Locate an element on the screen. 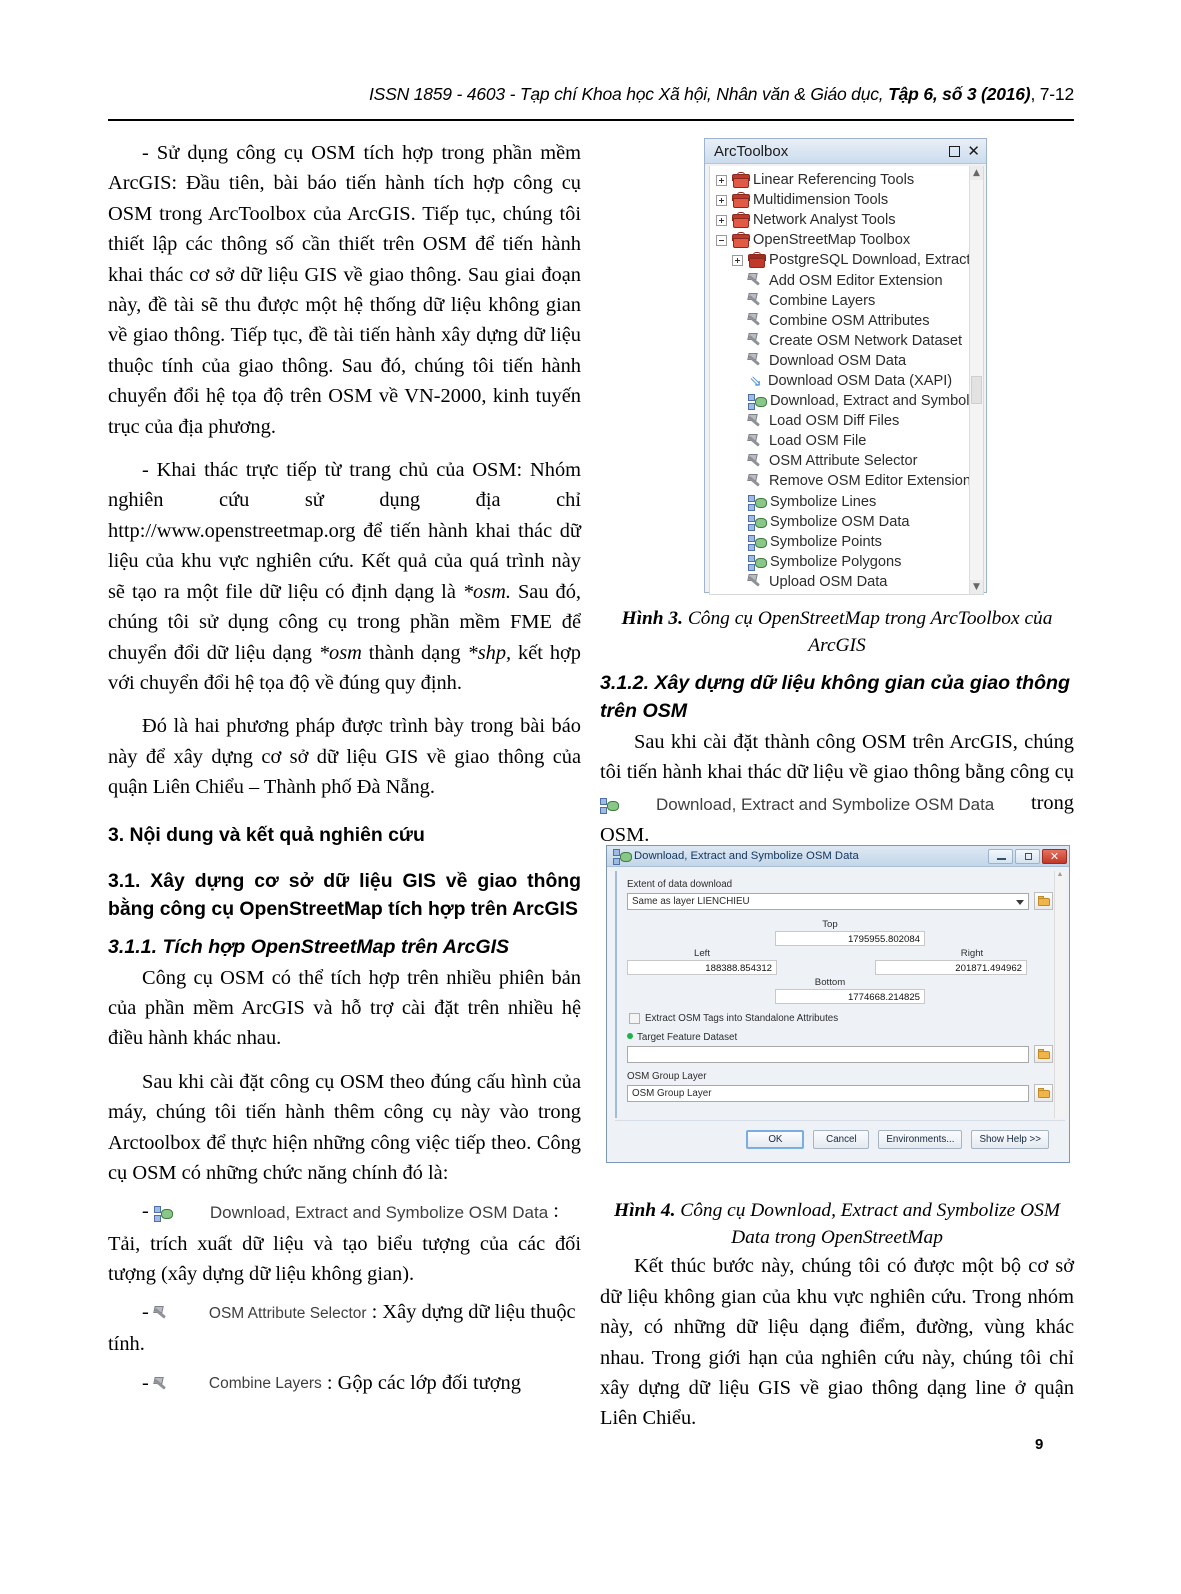  tree-item: Combine OSM Attributes is located at coordinates (846, 321).